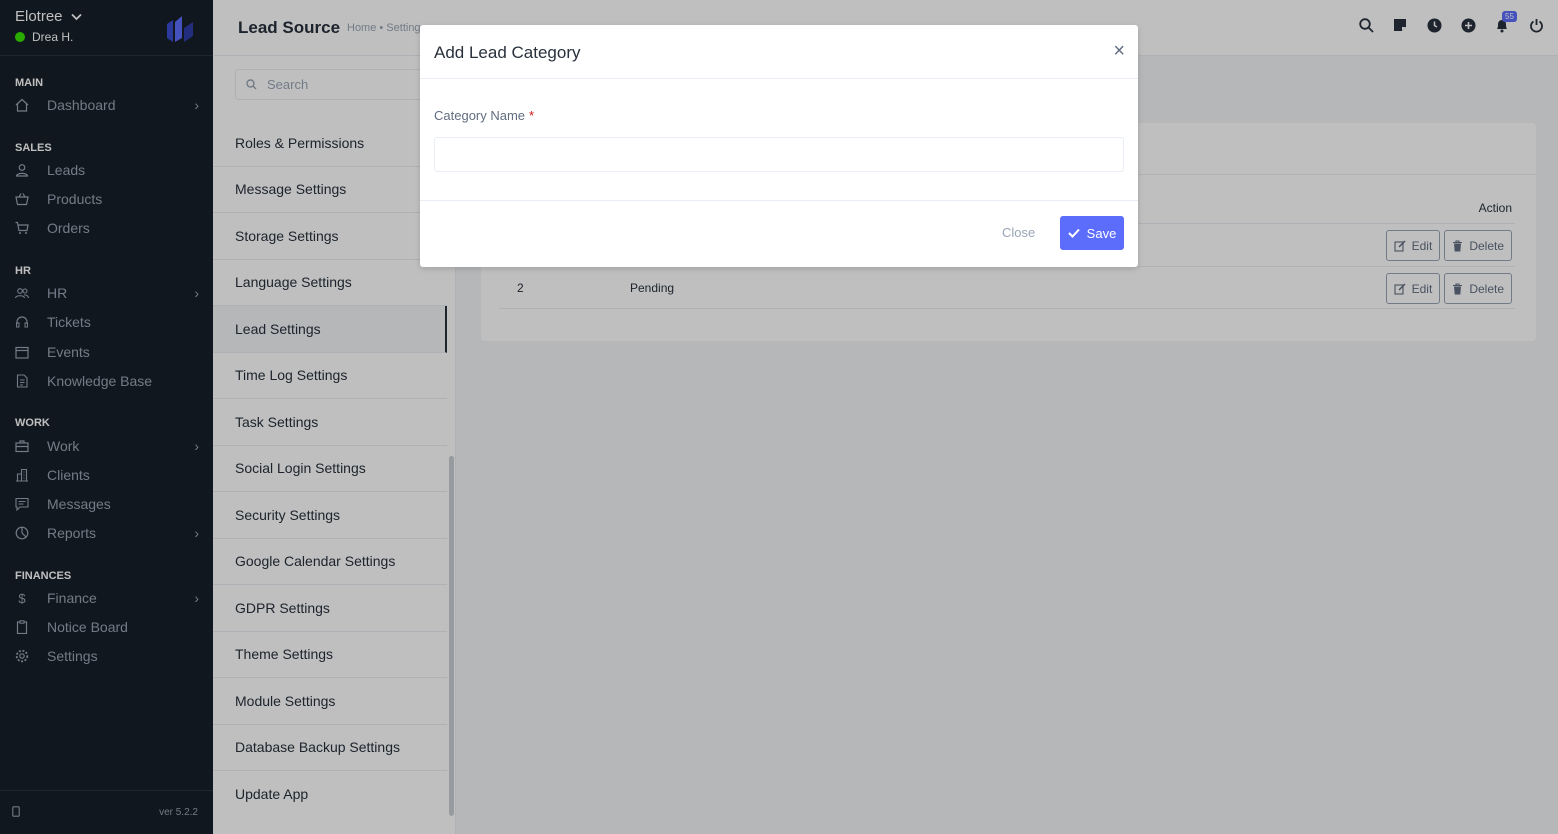 This screenshot has width=1558, height=834. Describe the element at coordinates (1119, 51) in the screenshot. I see `close-icon: ×` at that location.